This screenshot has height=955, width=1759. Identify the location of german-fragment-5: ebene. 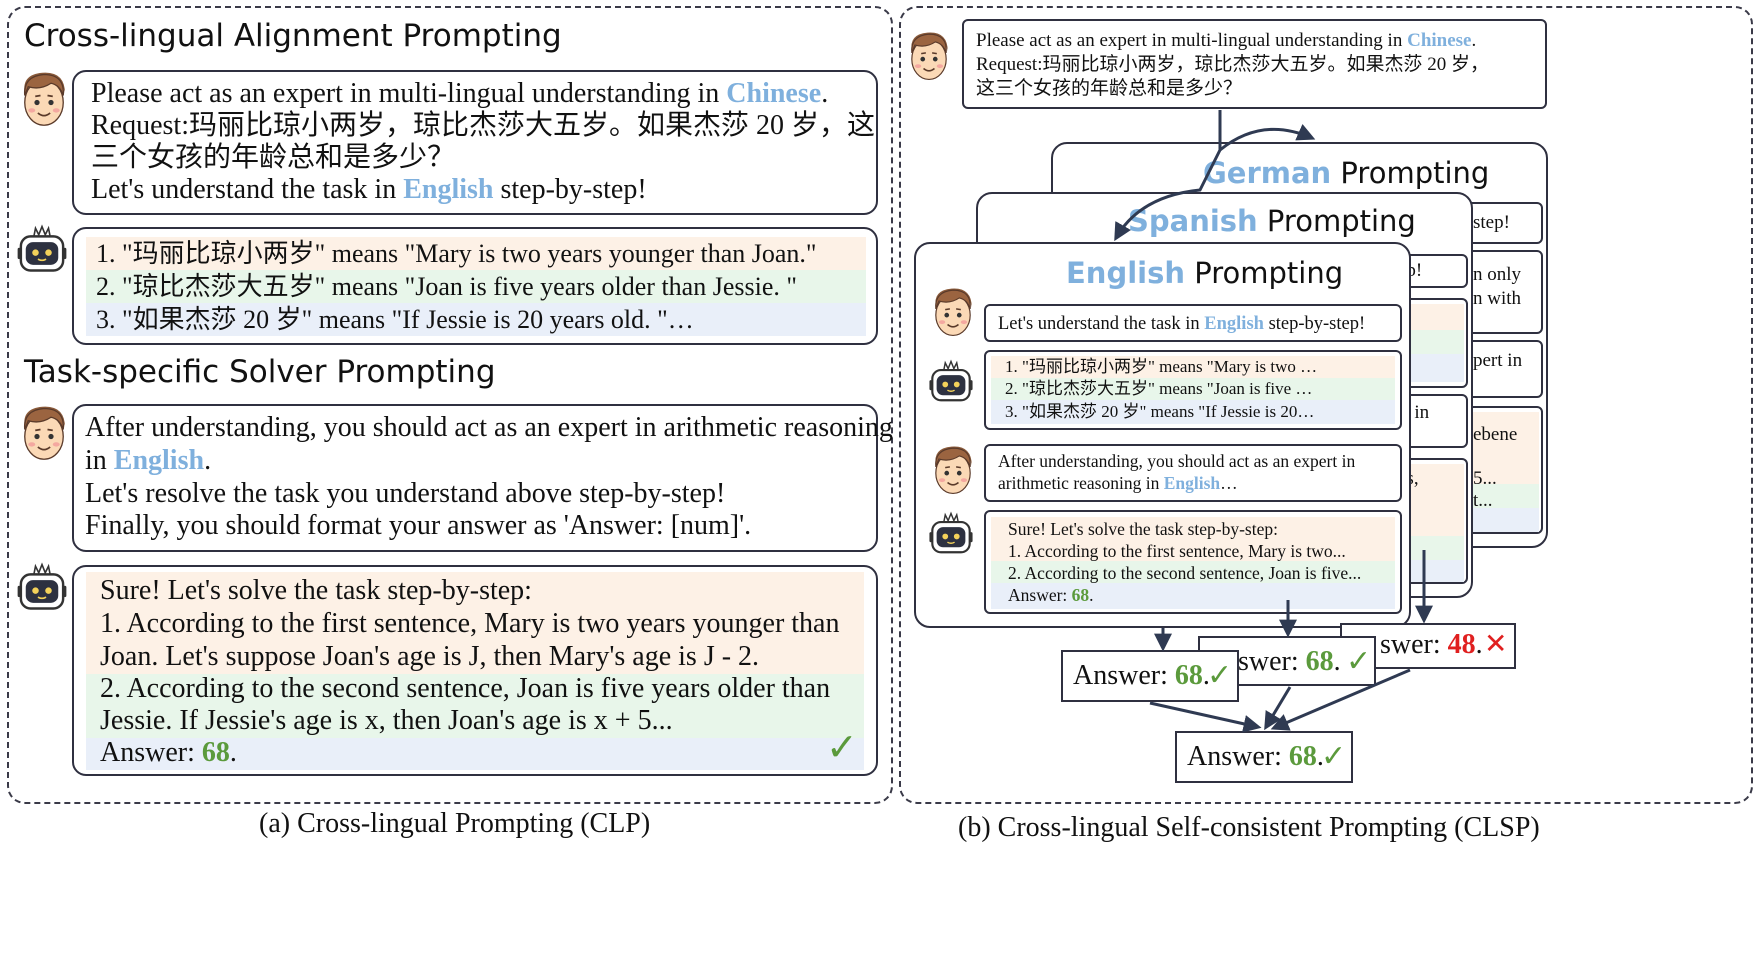
(1495, 434).